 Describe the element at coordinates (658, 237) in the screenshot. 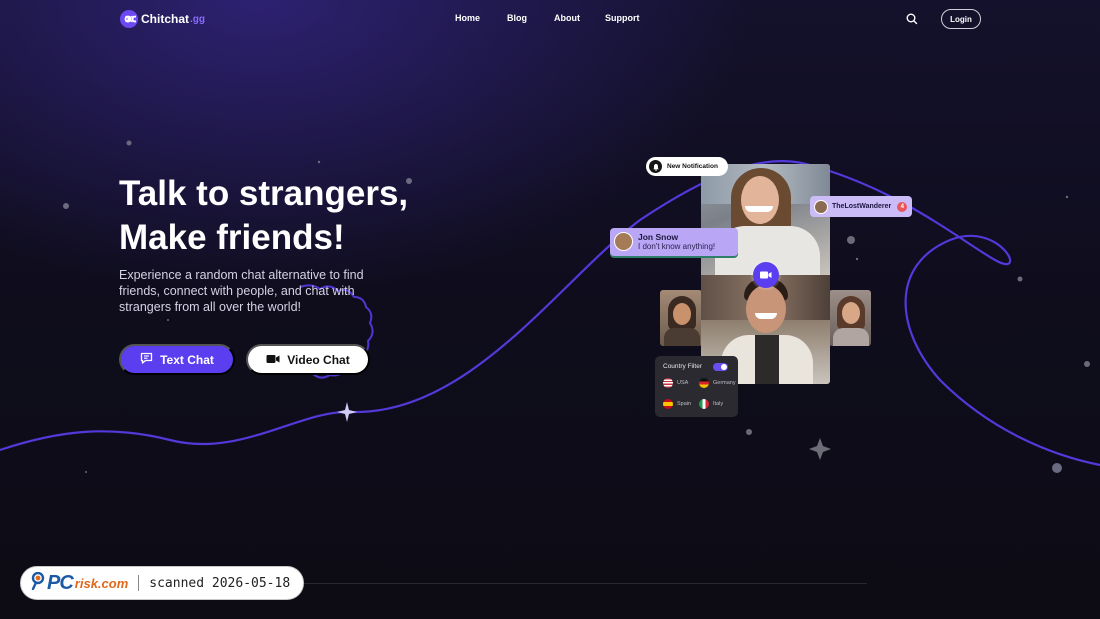

I see `chat-sender-name: Jon Snow` at that location.